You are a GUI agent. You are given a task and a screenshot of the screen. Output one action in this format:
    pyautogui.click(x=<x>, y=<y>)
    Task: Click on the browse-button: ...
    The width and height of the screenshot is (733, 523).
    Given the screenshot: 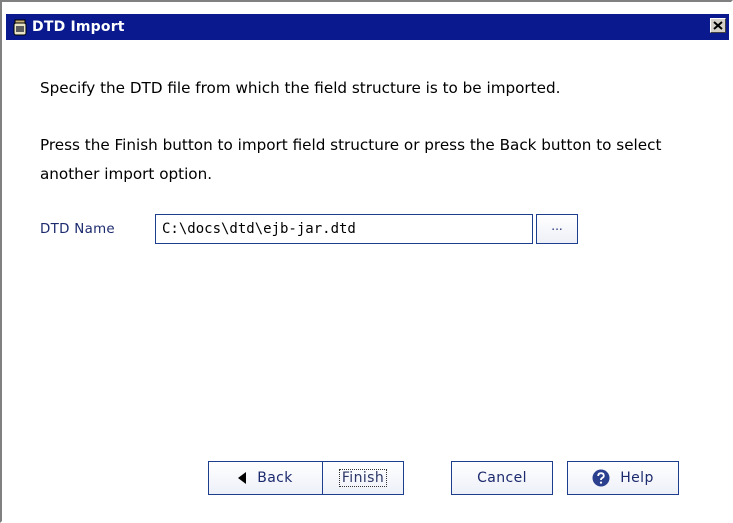 What is the action you would take?
    pyautogui.click(x=557, y=229)
    